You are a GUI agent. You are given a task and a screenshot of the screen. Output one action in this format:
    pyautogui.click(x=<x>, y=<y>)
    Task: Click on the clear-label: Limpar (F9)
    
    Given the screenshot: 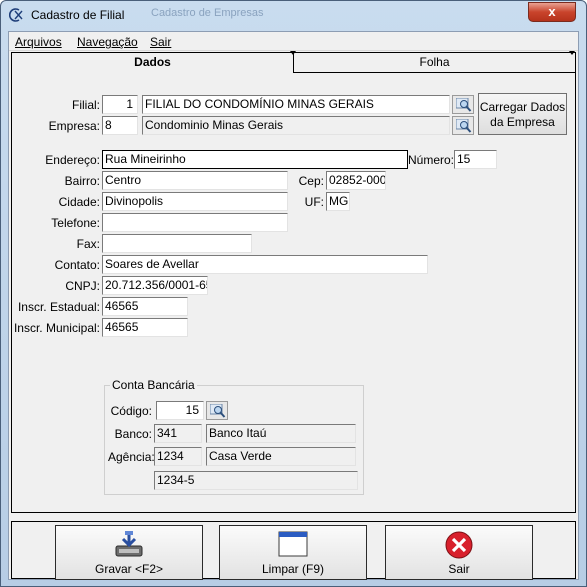 What is the action you would take?
    pyautogui.click(x=292, y=569)
    